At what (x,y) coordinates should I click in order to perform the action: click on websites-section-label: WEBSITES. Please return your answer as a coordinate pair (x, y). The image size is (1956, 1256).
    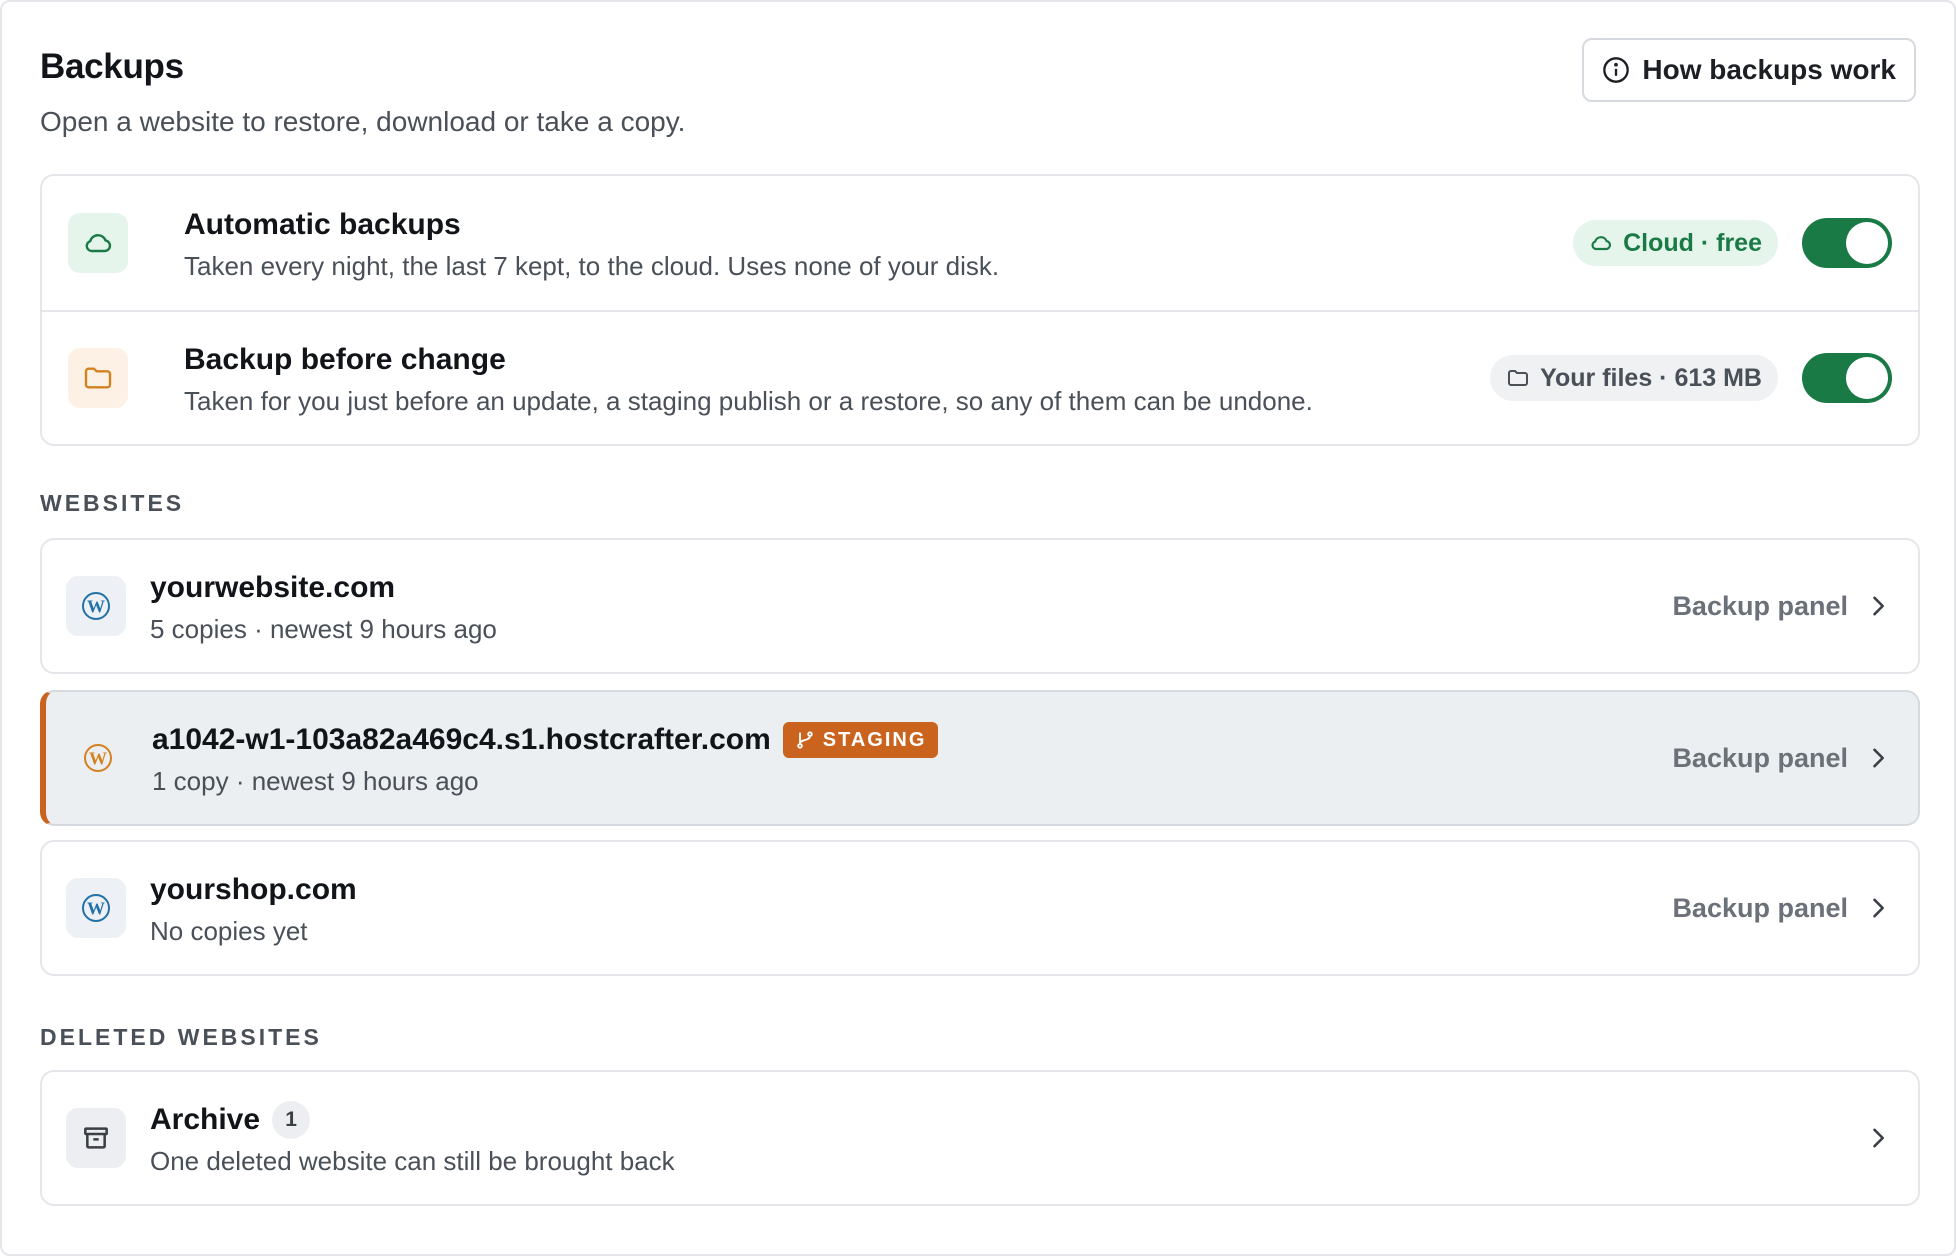
    Looking at the image, I should click on (112, 503).